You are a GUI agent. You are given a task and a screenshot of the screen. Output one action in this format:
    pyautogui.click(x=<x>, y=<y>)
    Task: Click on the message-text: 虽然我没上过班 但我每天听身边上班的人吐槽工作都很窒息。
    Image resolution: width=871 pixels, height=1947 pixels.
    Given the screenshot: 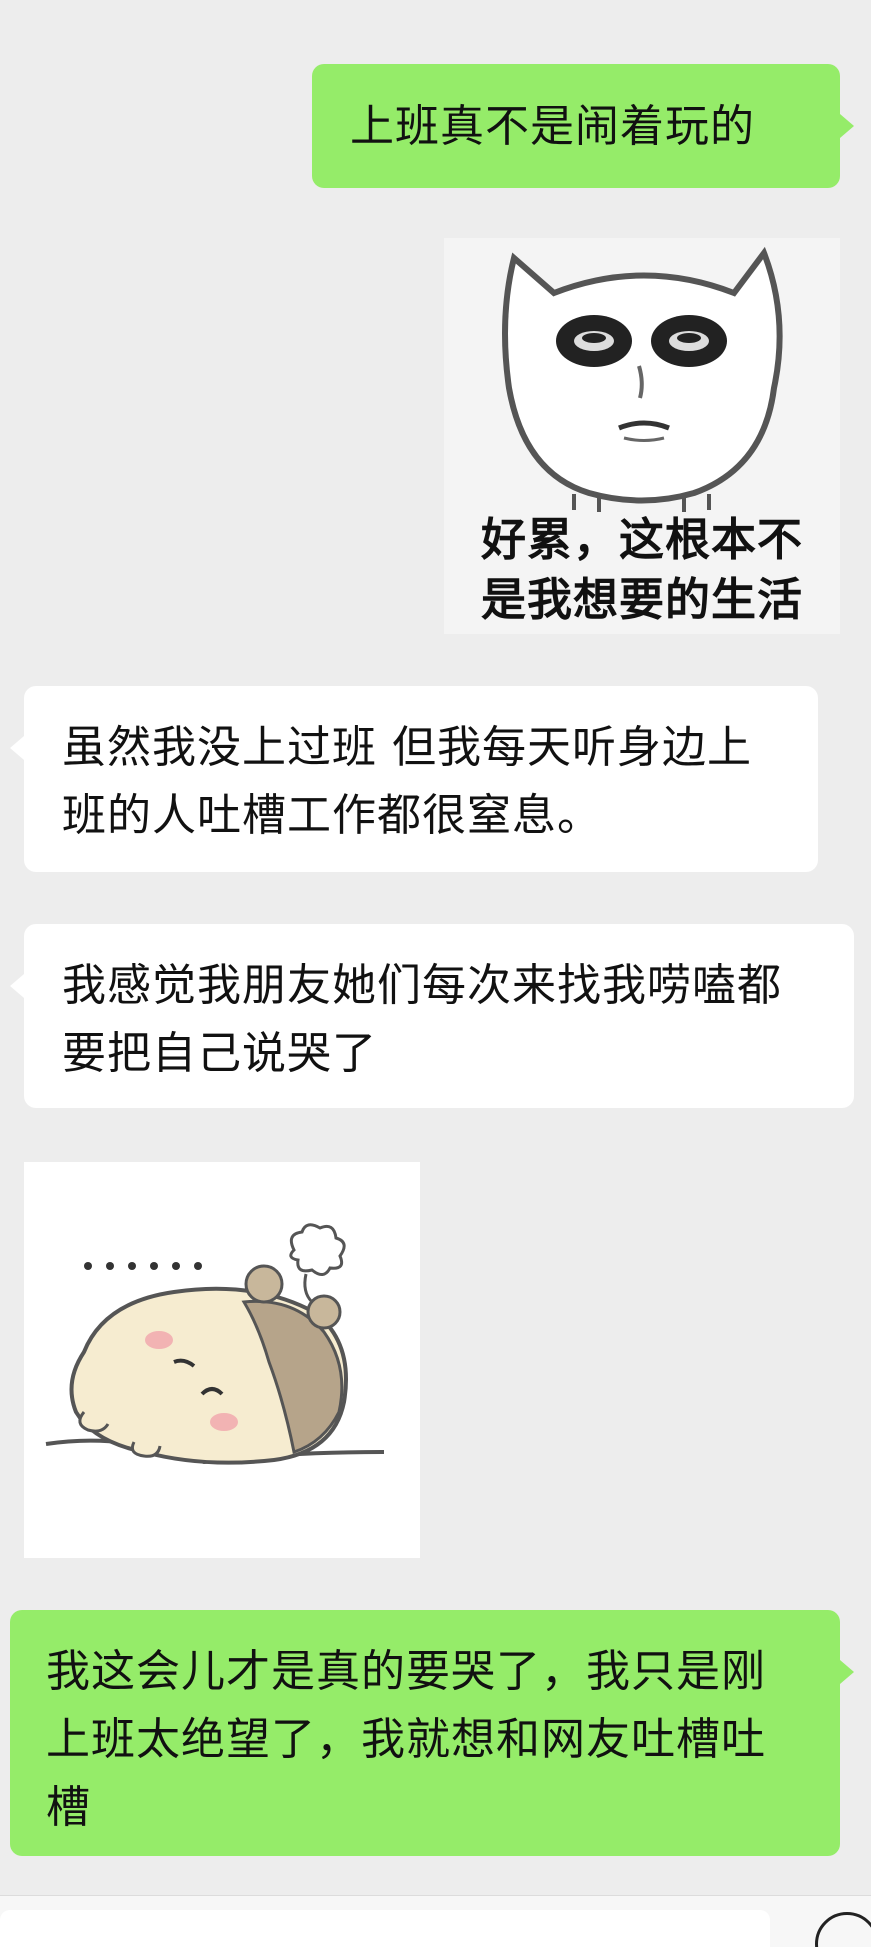 What is the action you would take?
    pyautogui.click(x=407, y=781)
    